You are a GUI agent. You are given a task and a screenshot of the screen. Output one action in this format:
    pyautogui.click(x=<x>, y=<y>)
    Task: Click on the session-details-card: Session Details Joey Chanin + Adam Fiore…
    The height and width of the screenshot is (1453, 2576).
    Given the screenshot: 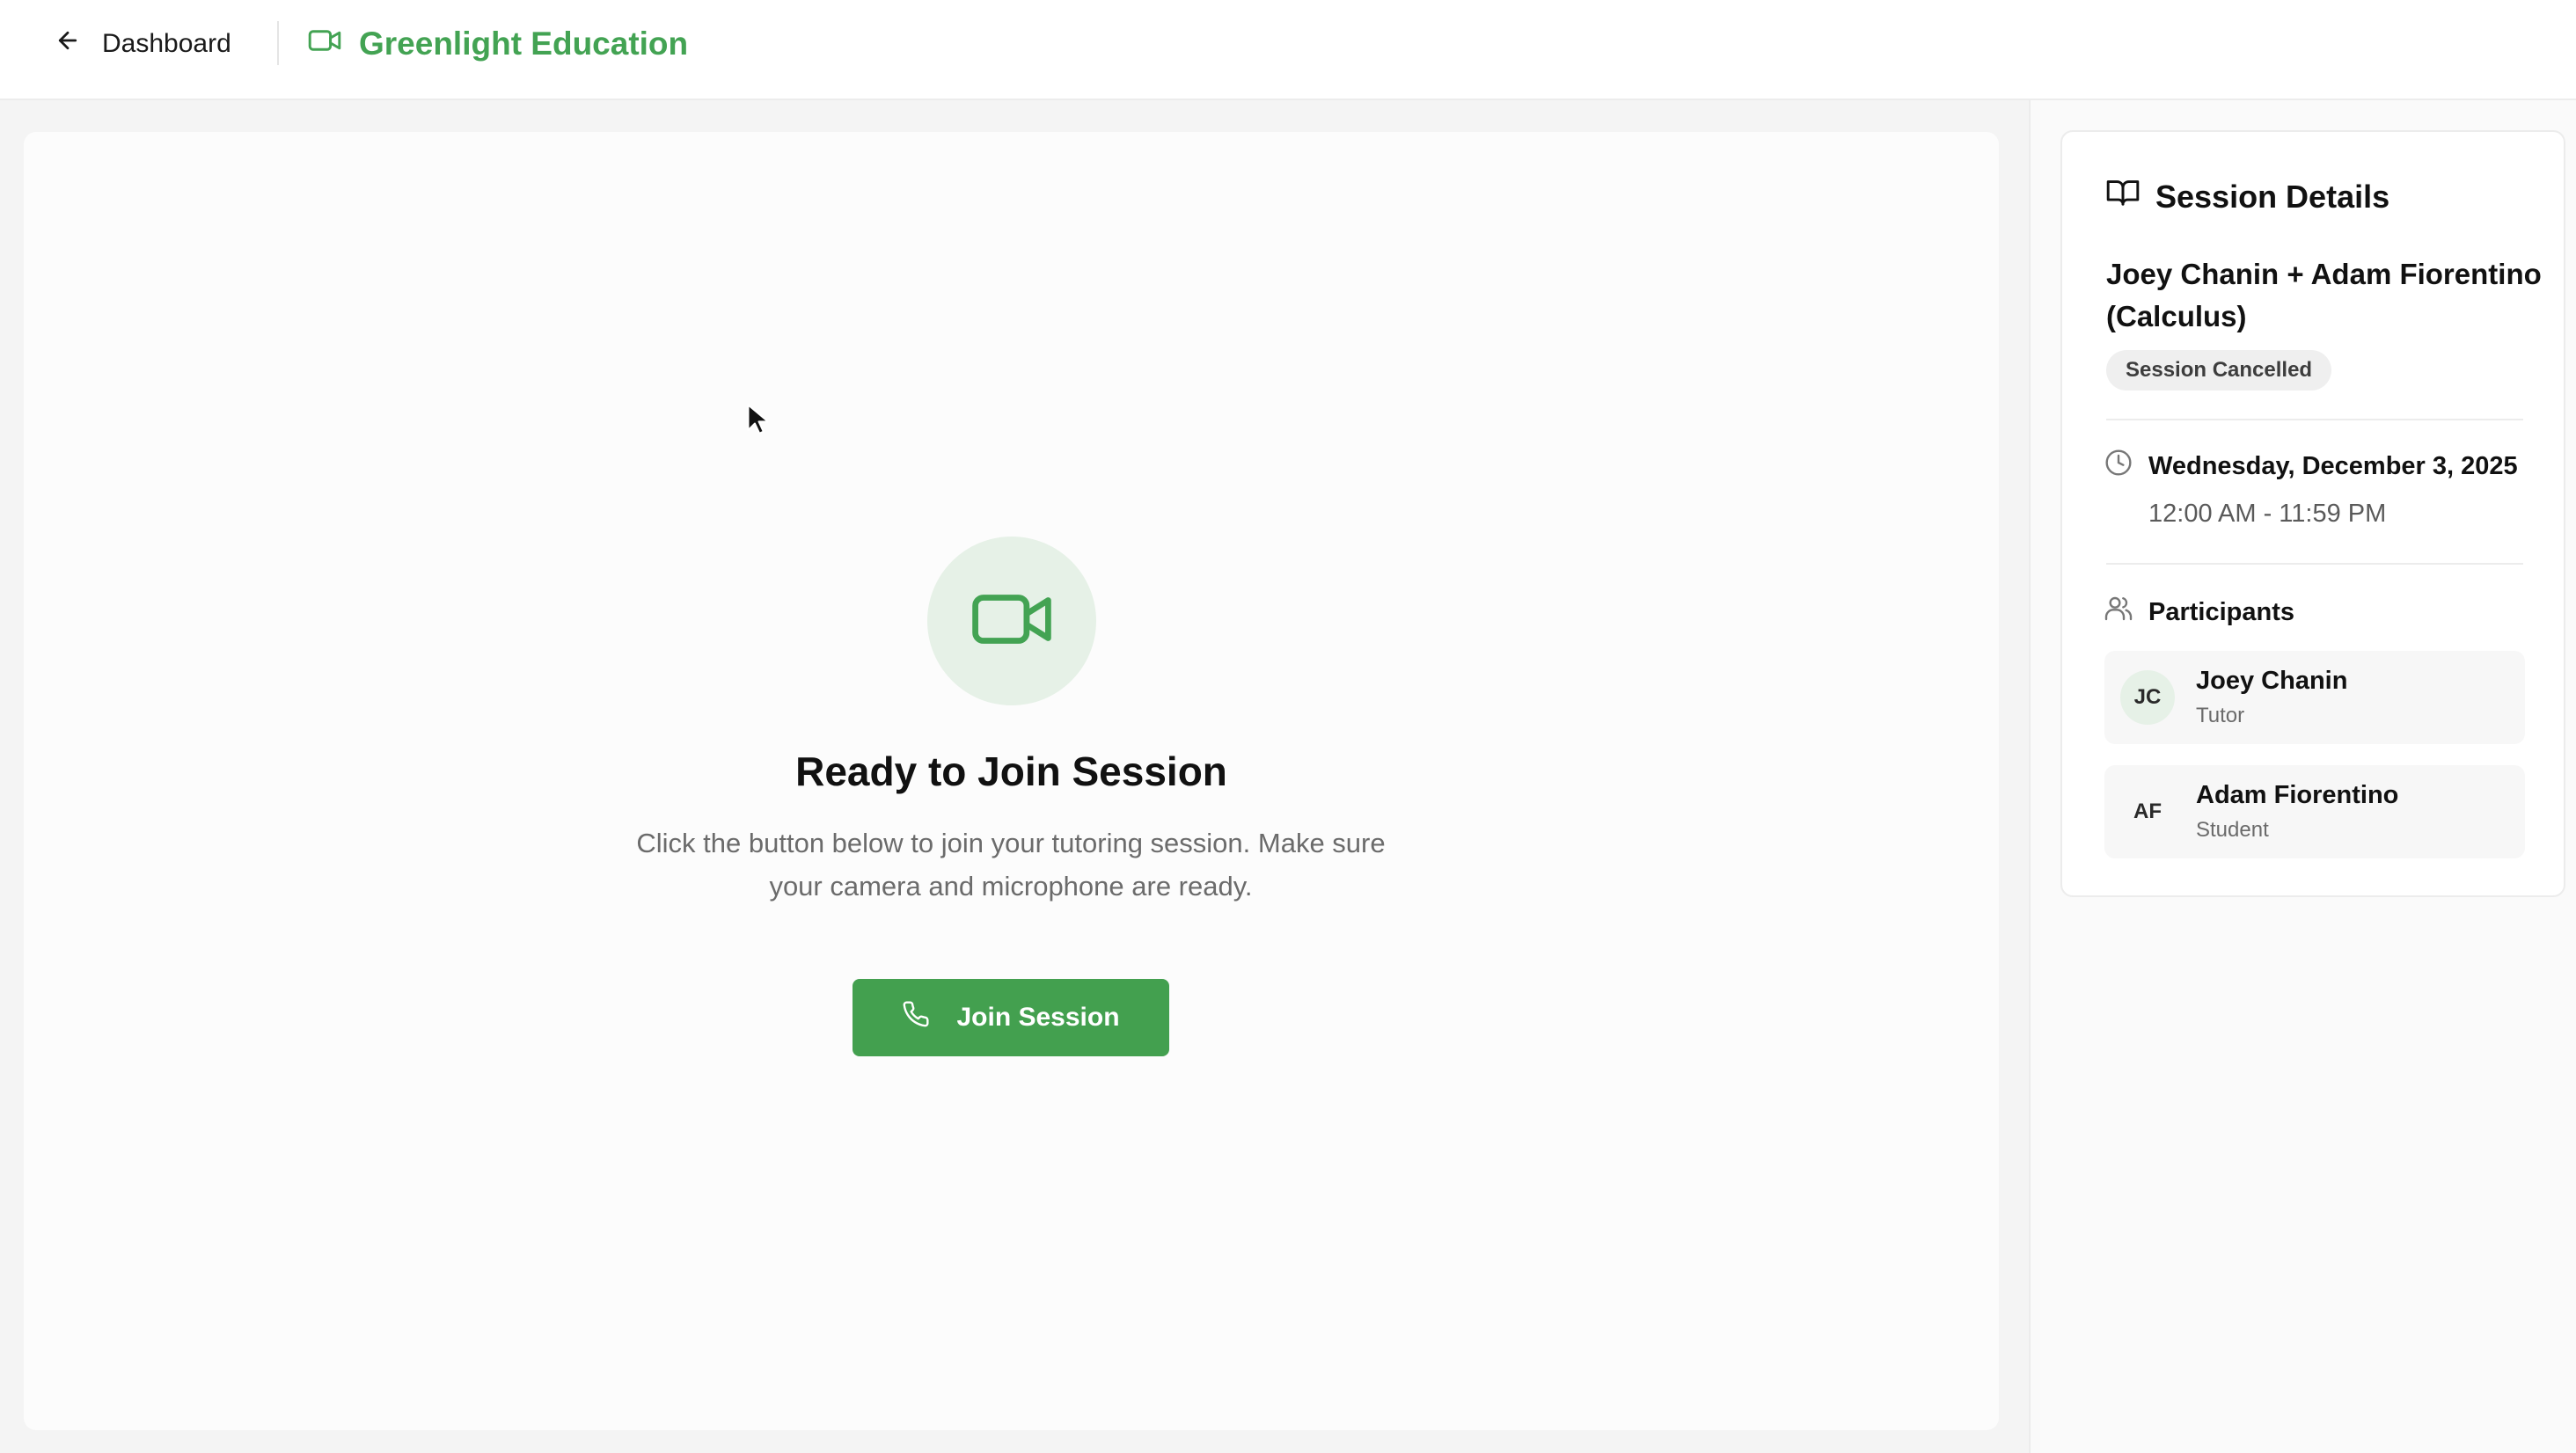 What is the action you would take?
    pyautogui.click(x=2312, y=513)
    